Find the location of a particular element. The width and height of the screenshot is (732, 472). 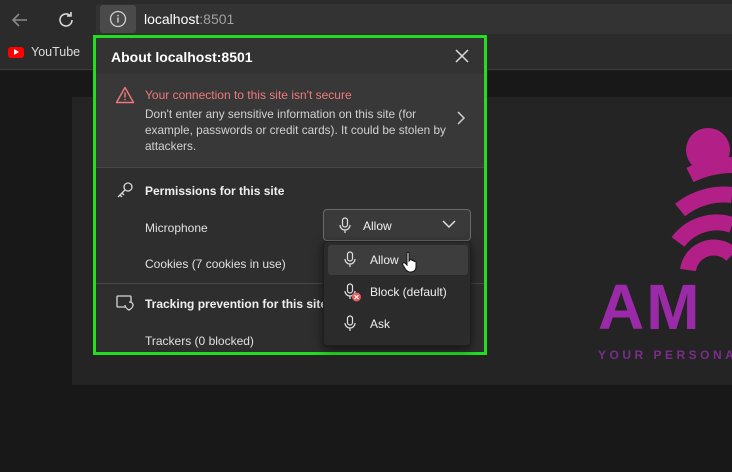

reload-icon is located at coordinates (66, 19).